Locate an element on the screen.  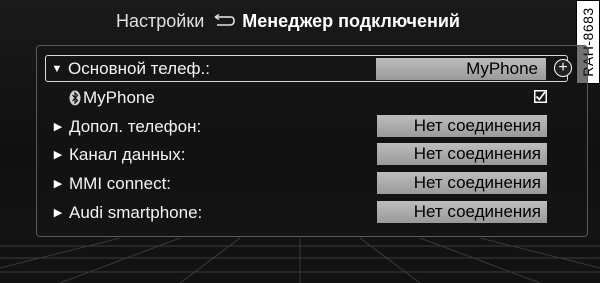
header: Настройки Менеджер подключений is located at coordinates (288, 21).